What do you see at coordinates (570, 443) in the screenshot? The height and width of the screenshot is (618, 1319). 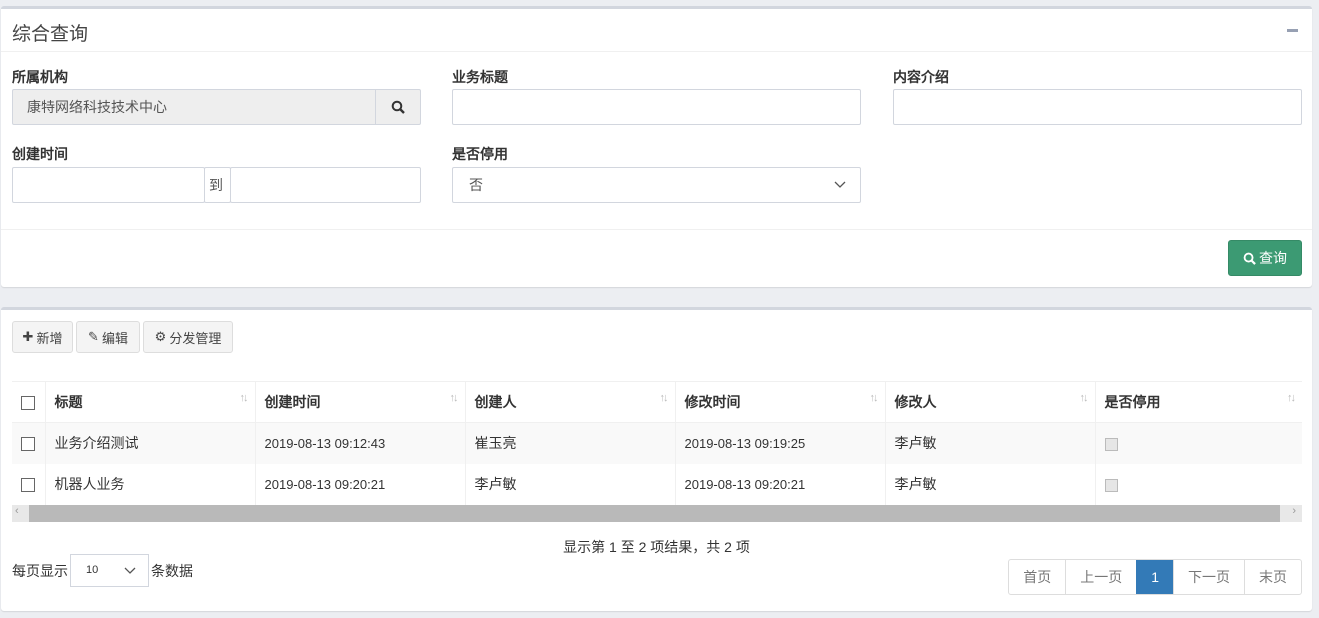 I see `cell-creator: 崔玉亮` at bounding box center [570, 443].